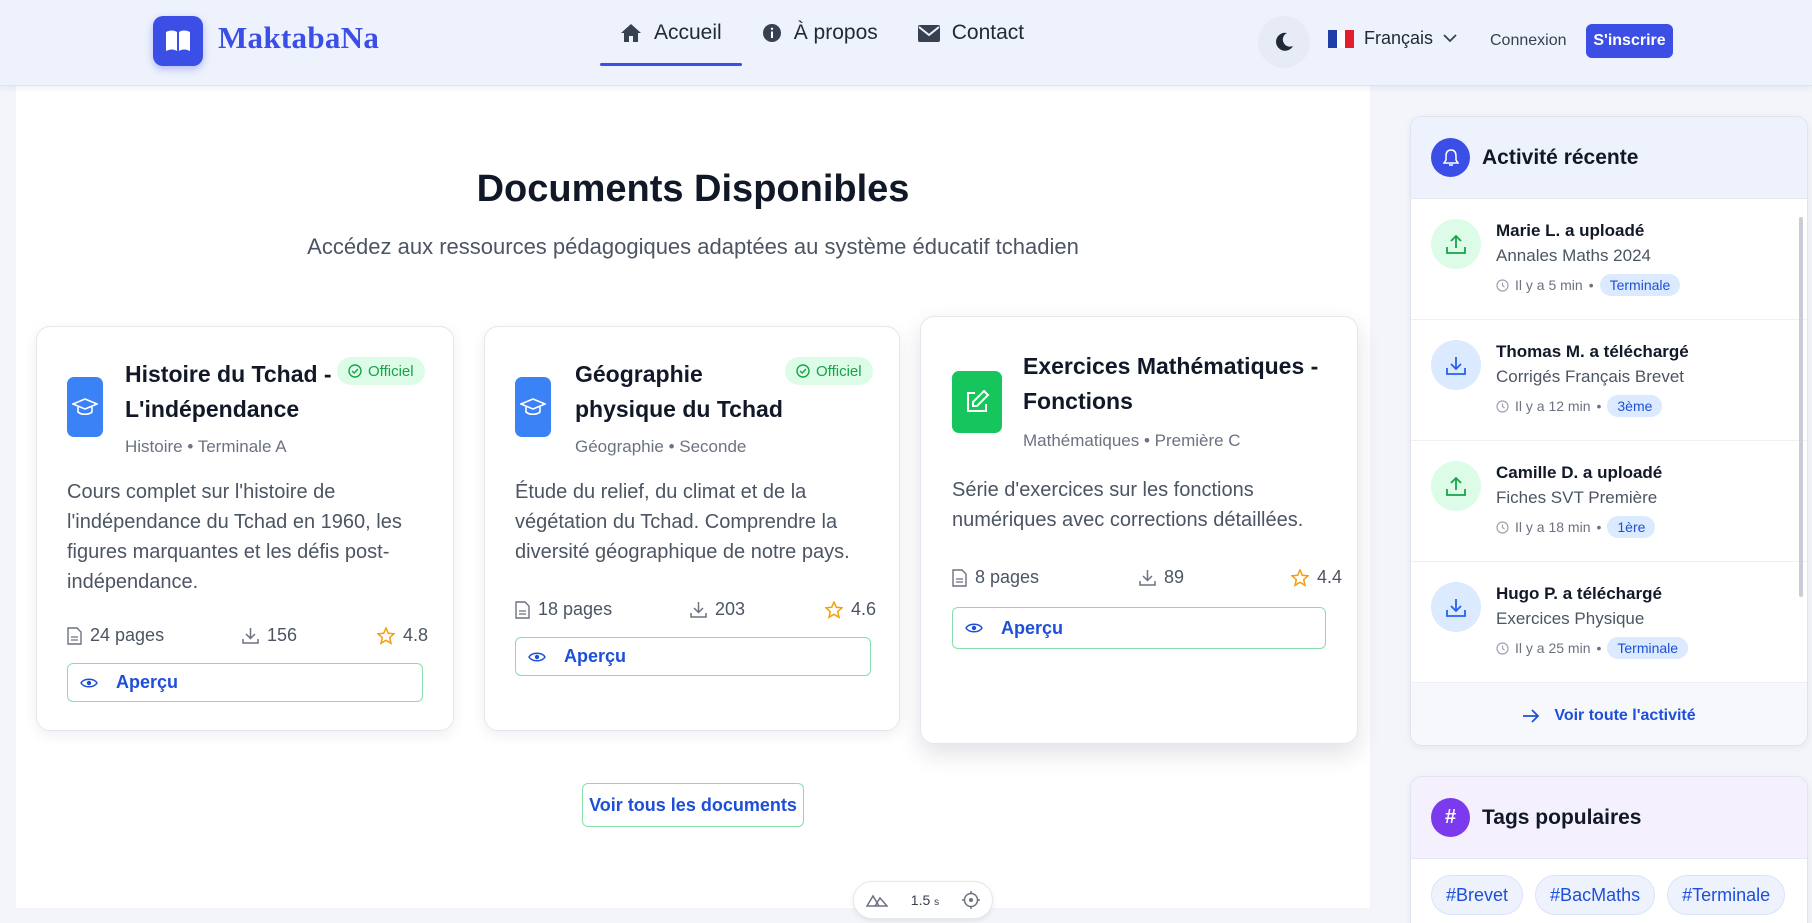 The height and width of the screenshot is (923, 1812). I want to click on nav-a-propos: À propos, so click(820, 33).